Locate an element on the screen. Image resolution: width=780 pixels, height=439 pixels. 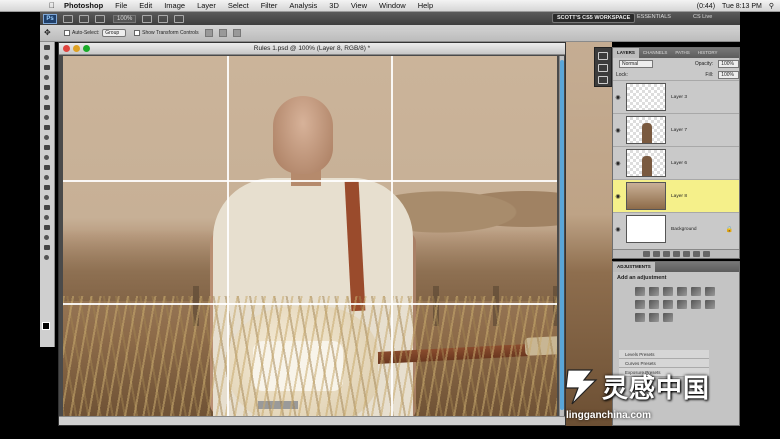
brightness-contrast-icon is located at coordinates (640, 291).